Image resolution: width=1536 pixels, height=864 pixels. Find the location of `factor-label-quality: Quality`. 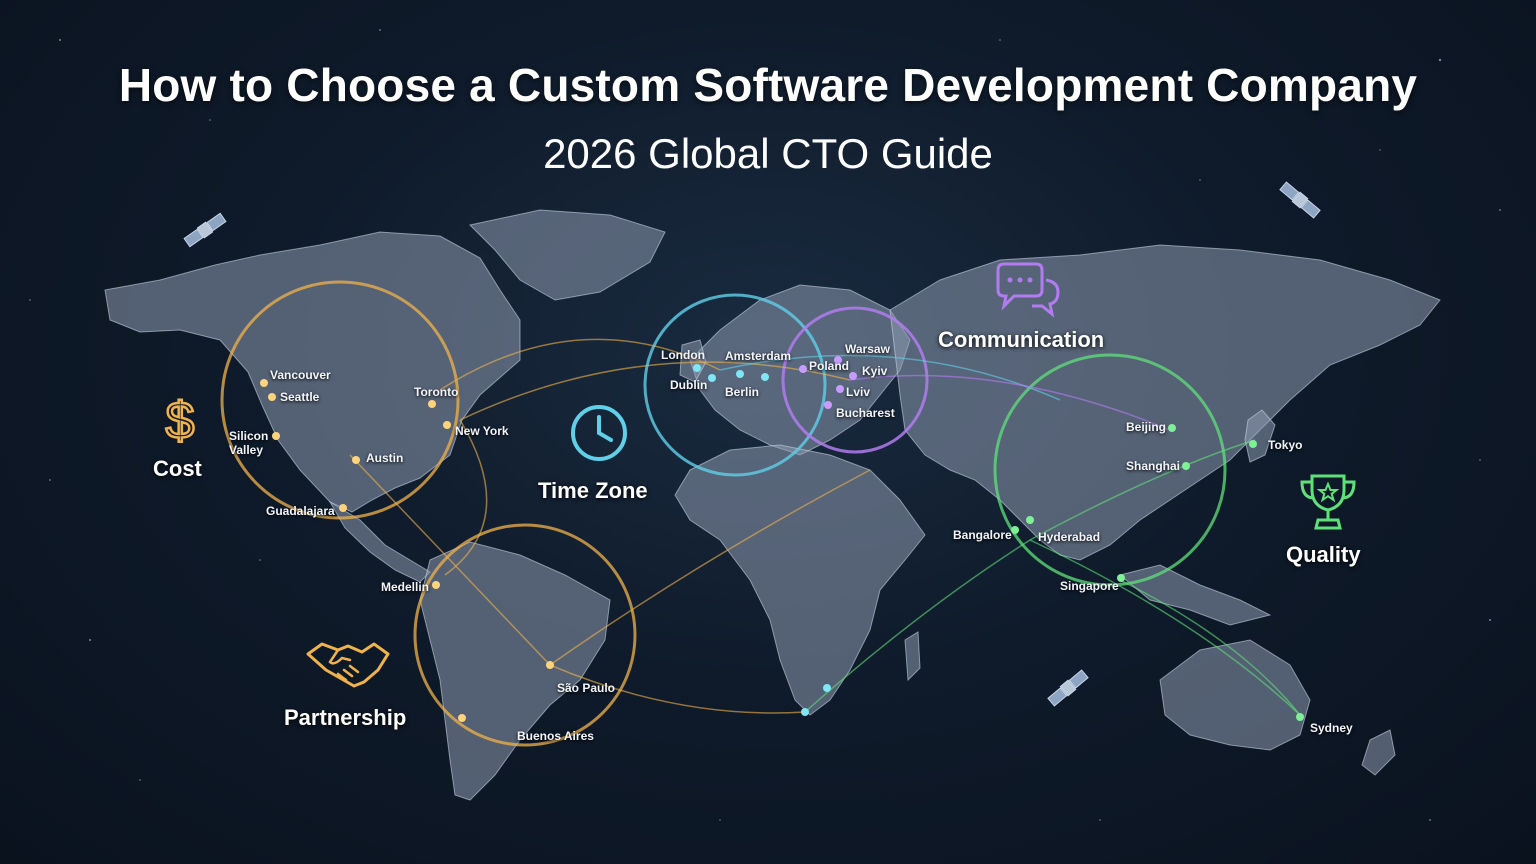

factor-label-quality: Quality is located at coordinates (1323, 554).